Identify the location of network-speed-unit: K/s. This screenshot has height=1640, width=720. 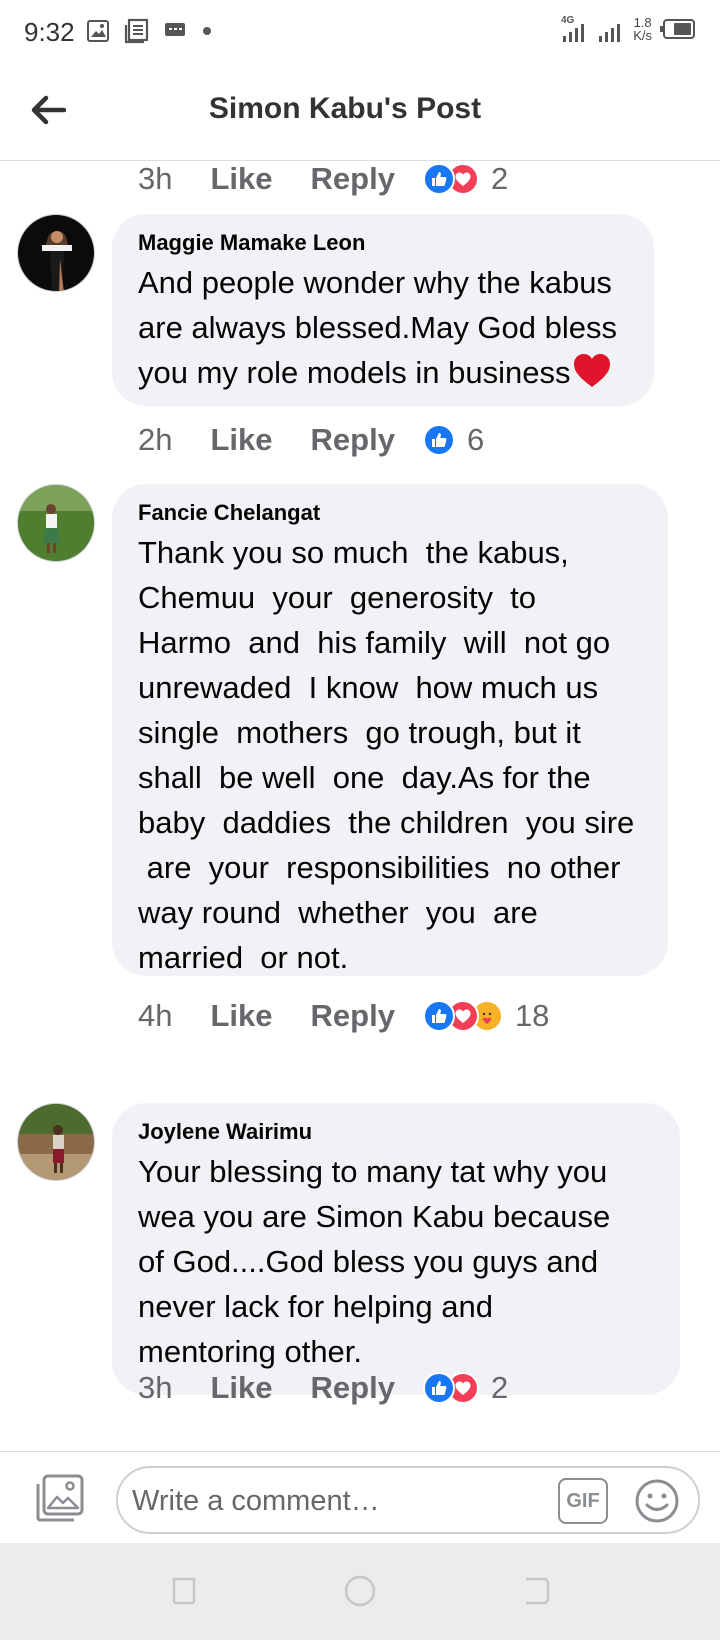
(642, 35).